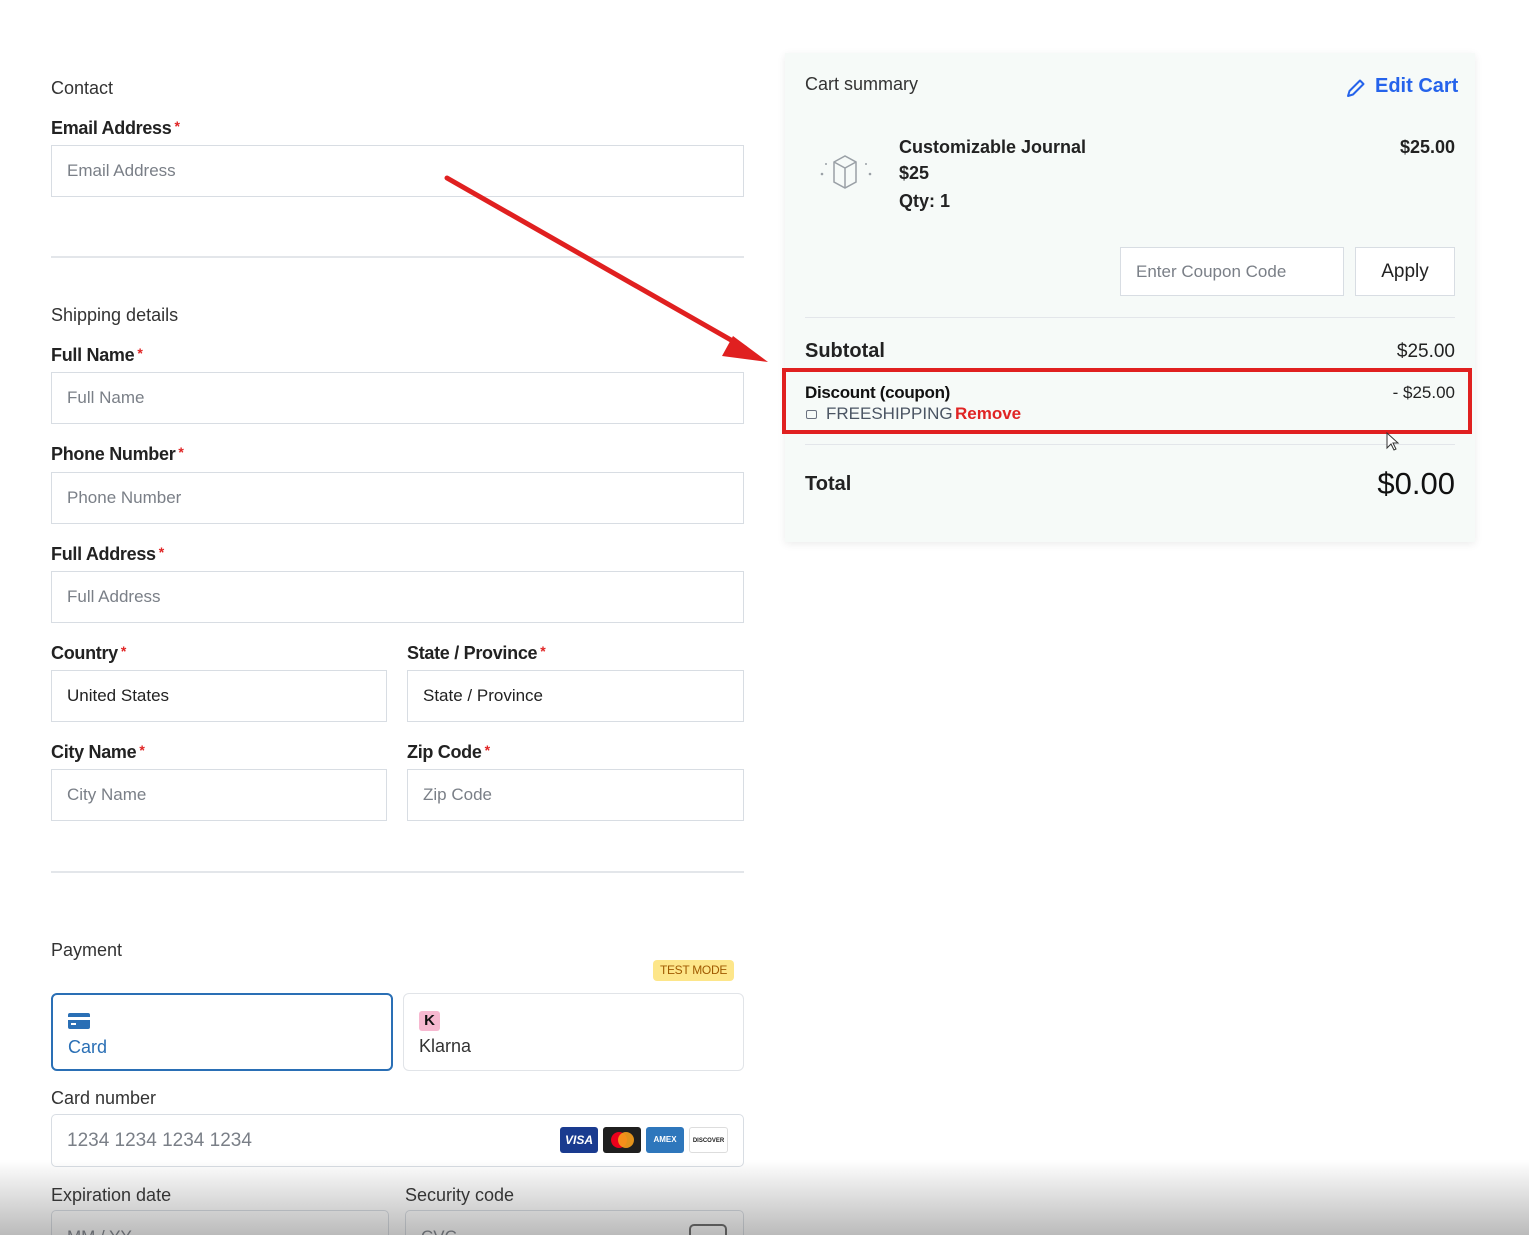  What do you see at coordinates (925, 201) in the screenshot?
I see `cart-item-qty: Qty: 1` at bounding box center [925, 201].